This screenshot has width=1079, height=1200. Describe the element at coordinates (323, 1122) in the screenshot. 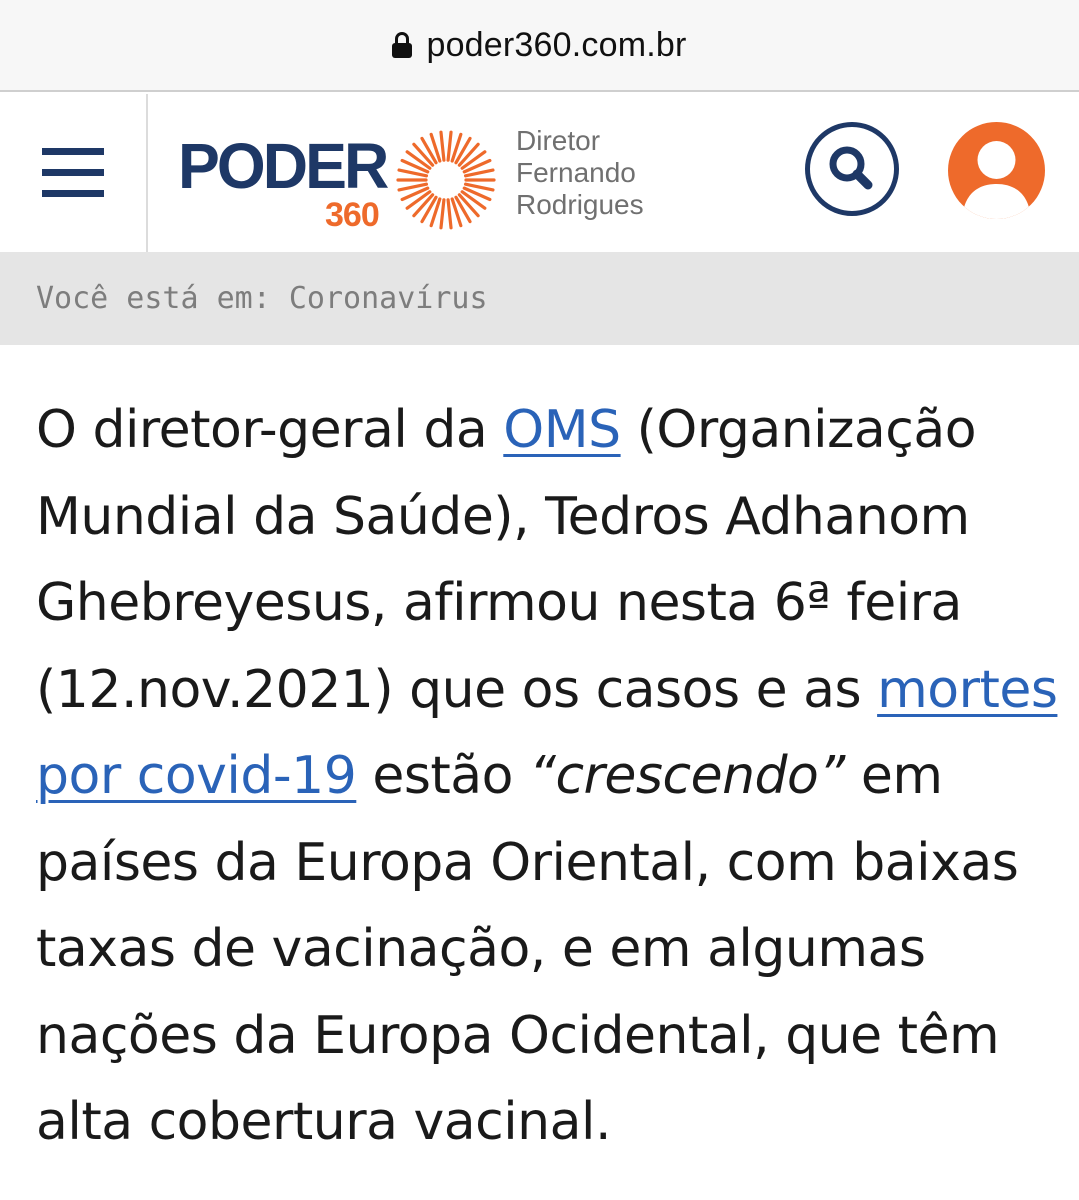

I see `article-line: alta cobertura vacinal.` at that location.